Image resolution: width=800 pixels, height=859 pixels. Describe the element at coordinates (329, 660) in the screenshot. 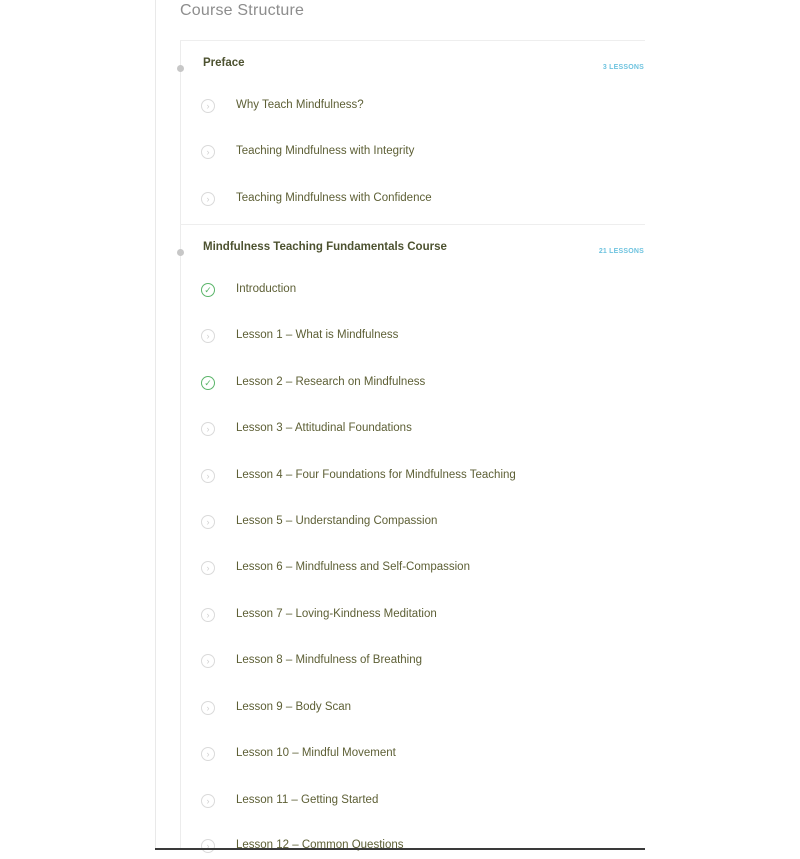

I see `lesson-label: Lesson 8 – Mindfulness of Breathing` at that location.